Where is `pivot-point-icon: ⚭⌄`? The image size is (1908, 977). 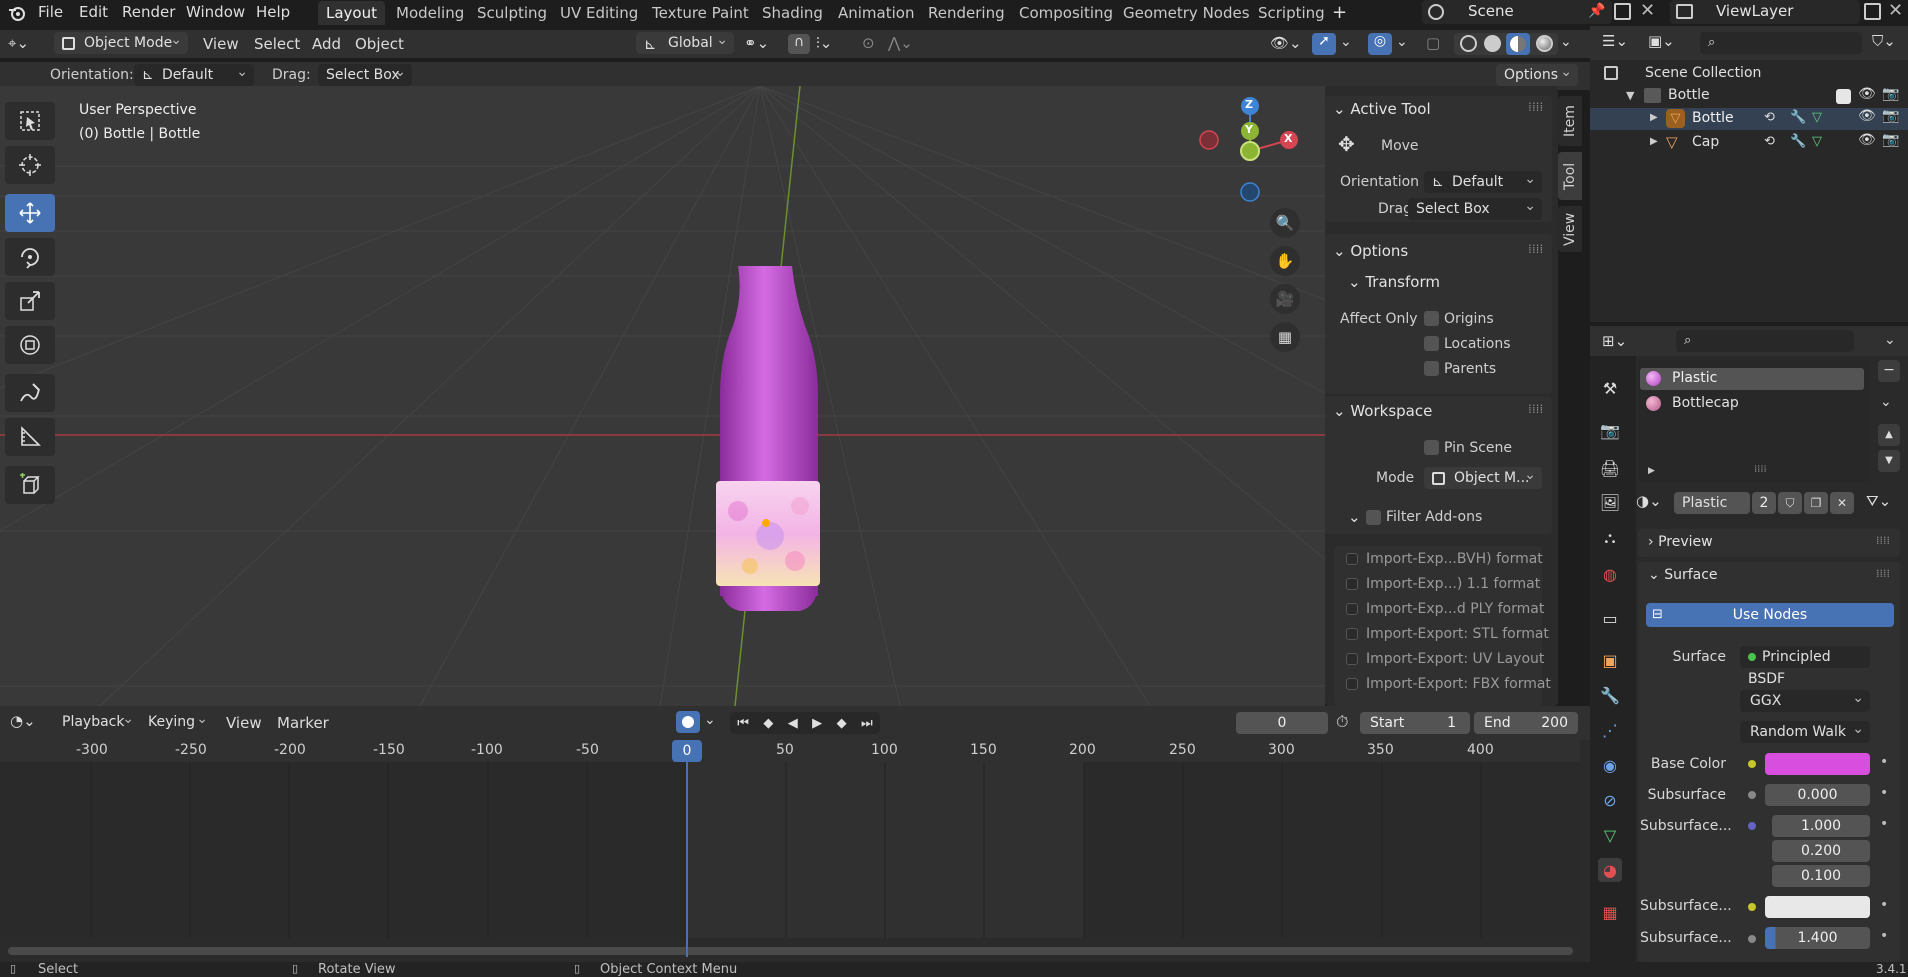
pivot-point-icon: ⚭⌄ is located at coordinates (756, 43).